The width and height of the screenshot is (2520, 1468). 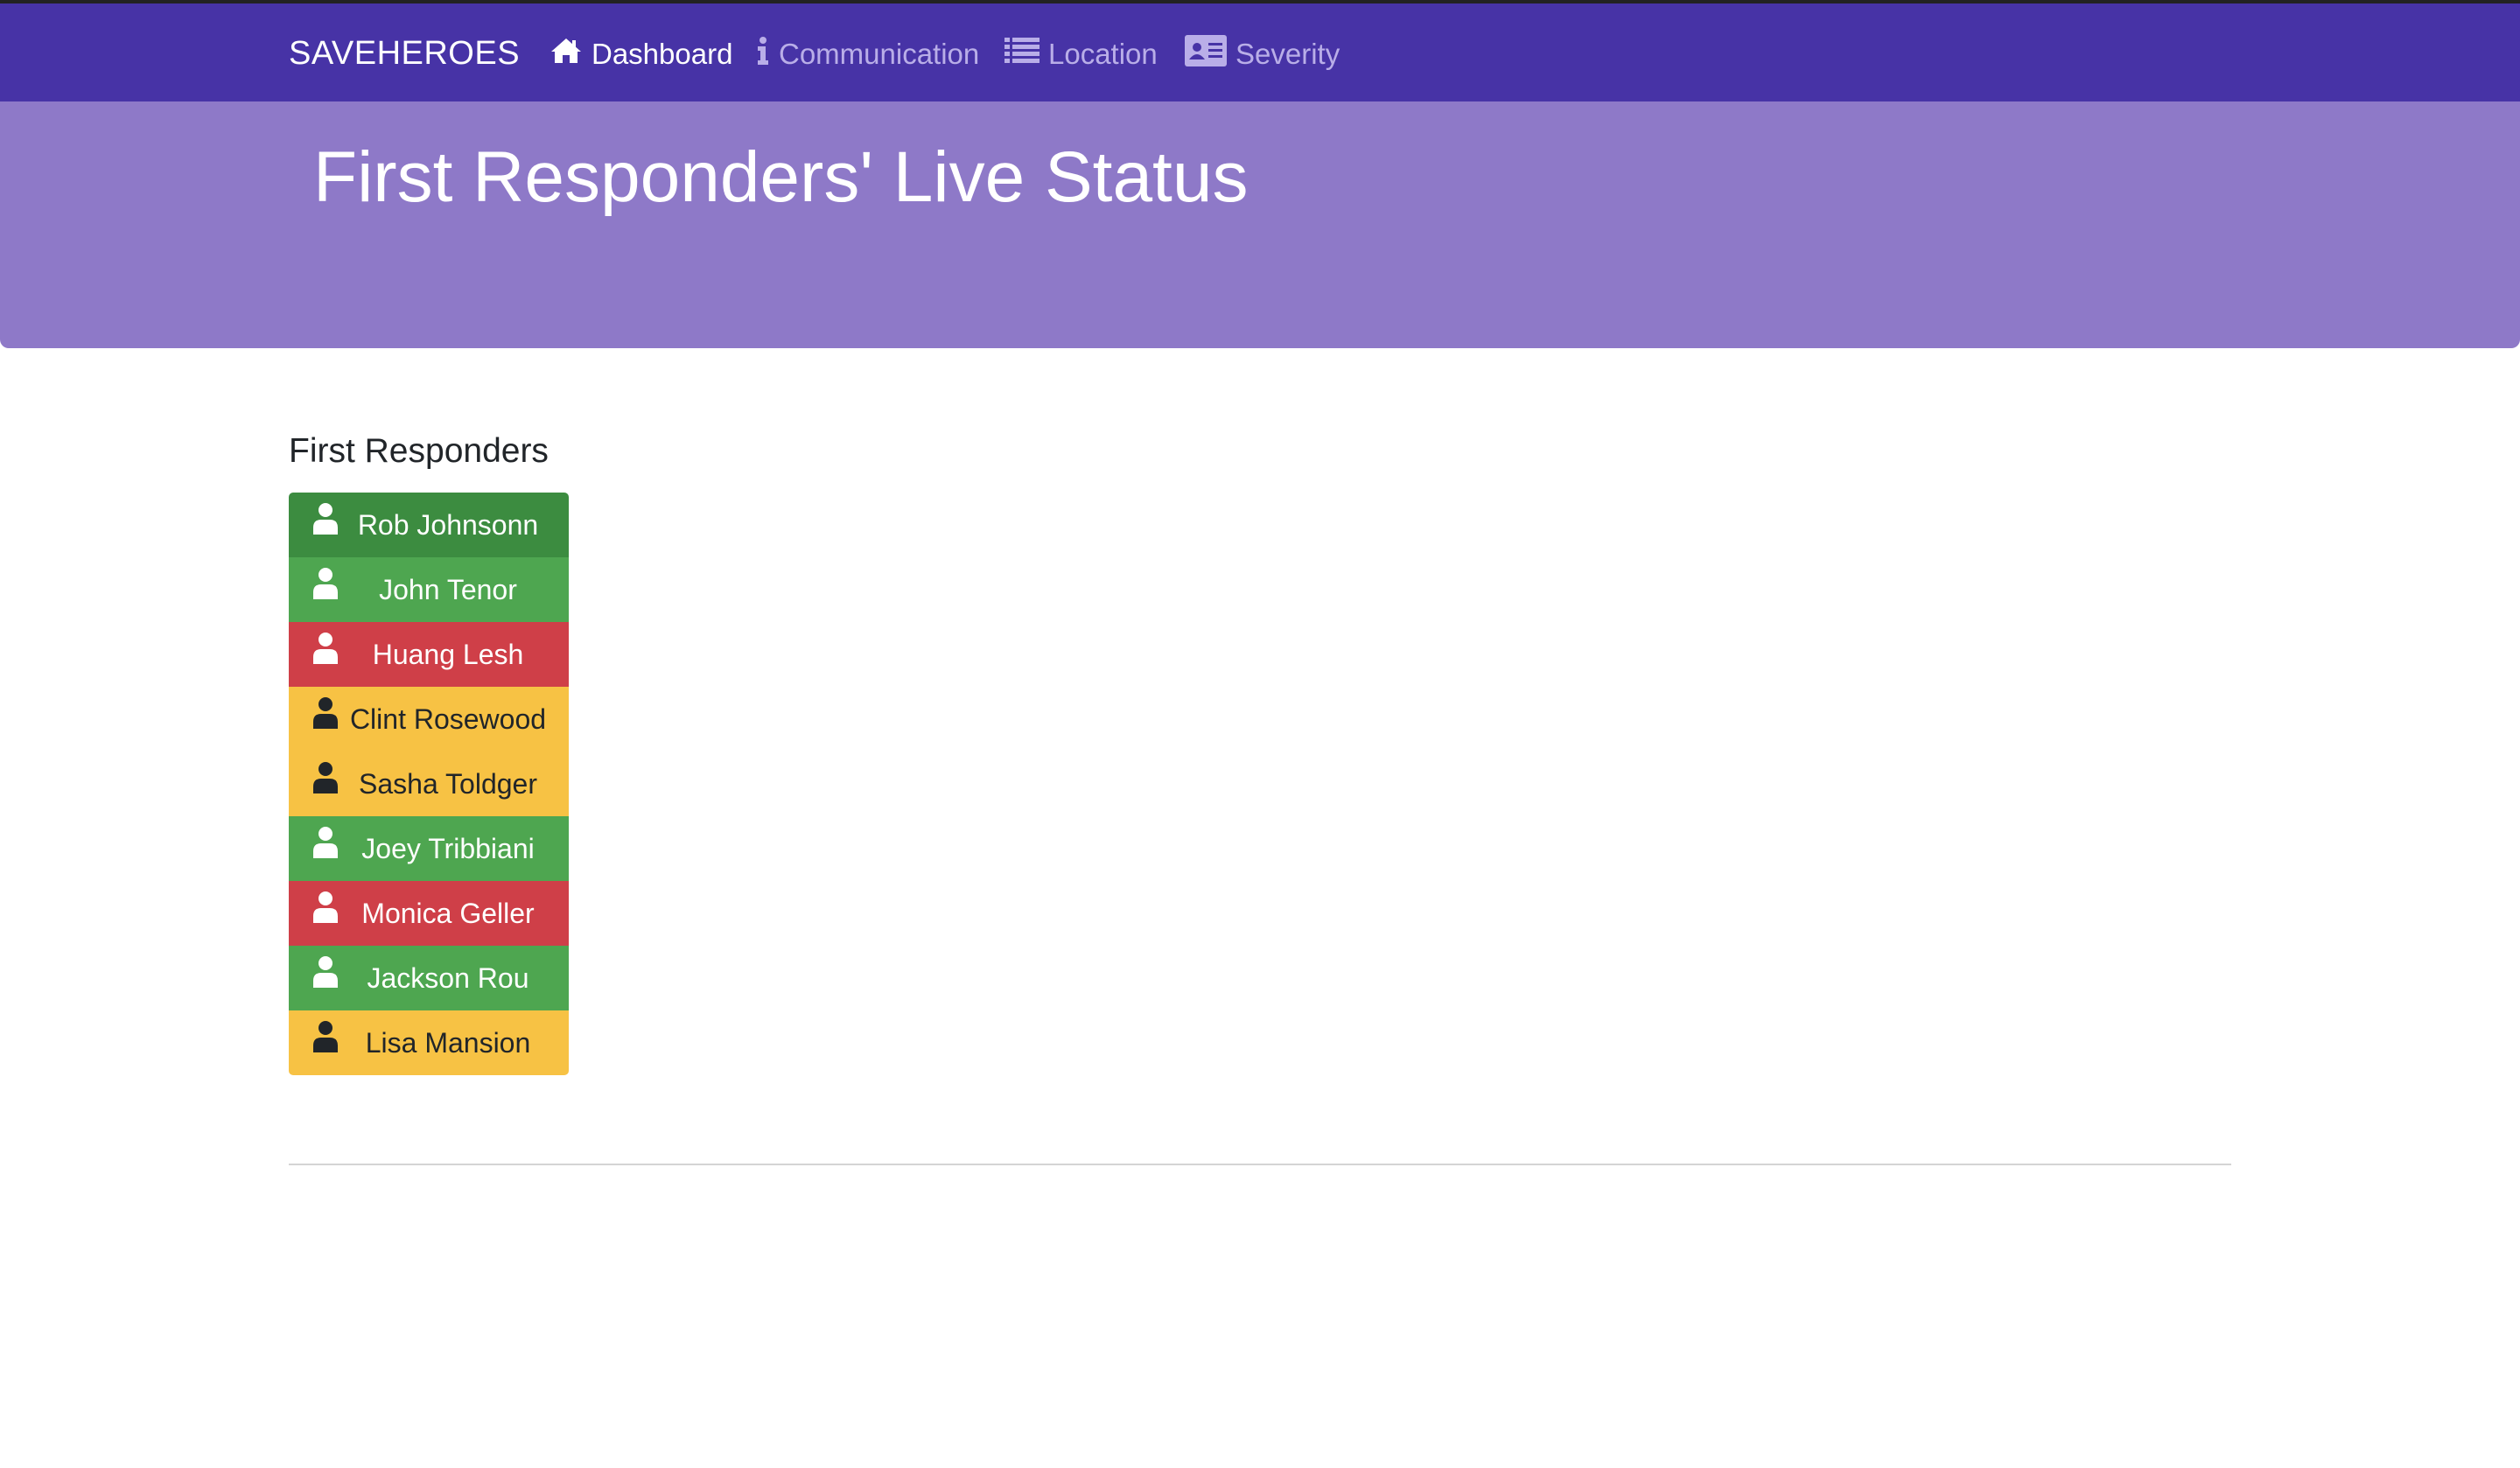 I want to click on responder-name: Clint Rosewood, so click(x=448, y=719).